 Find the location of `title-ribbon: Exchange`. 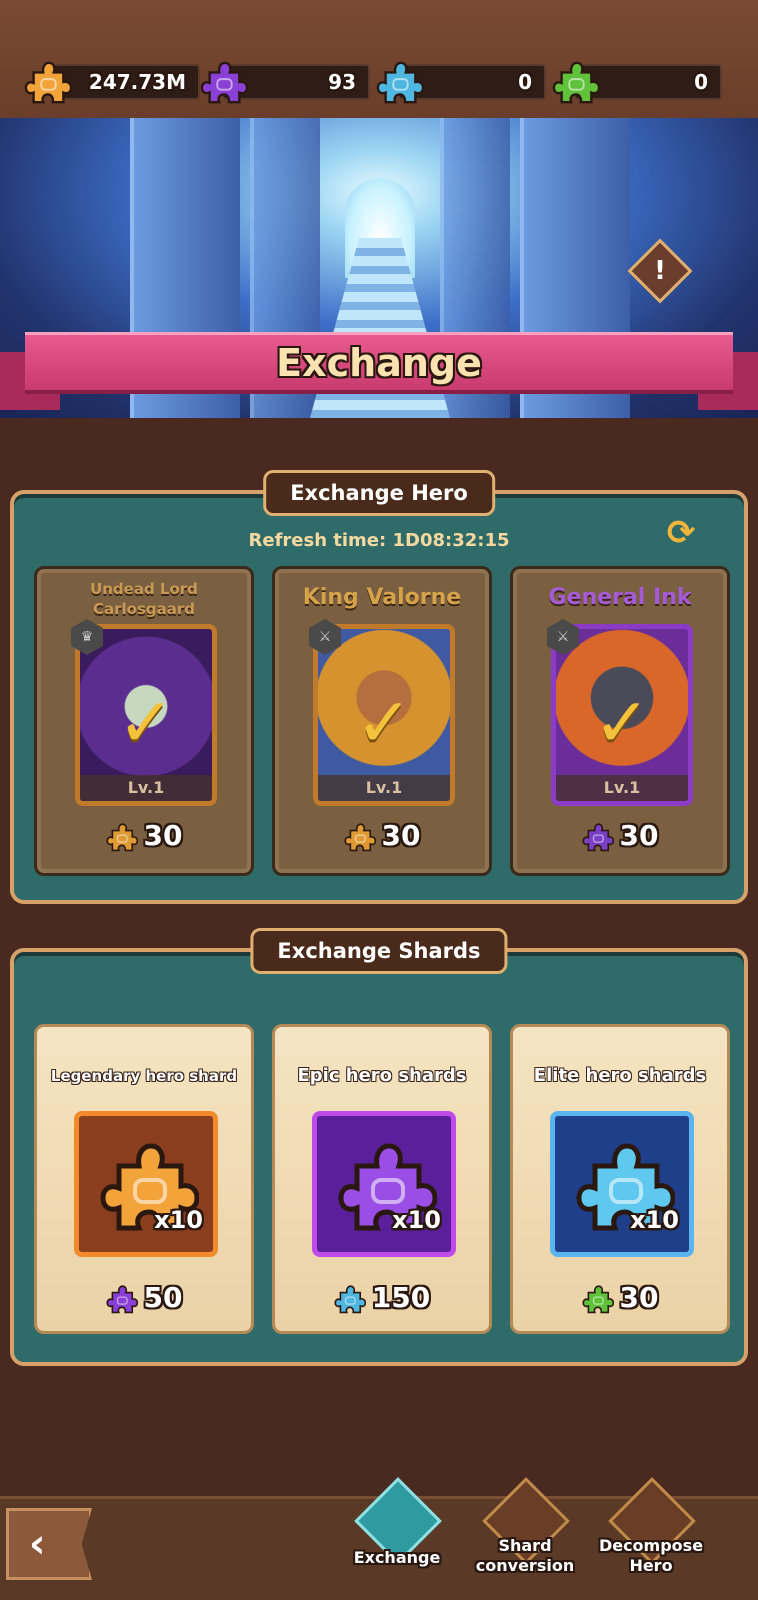

title-ribbon: Exchange is located at coordinates (379, 363).